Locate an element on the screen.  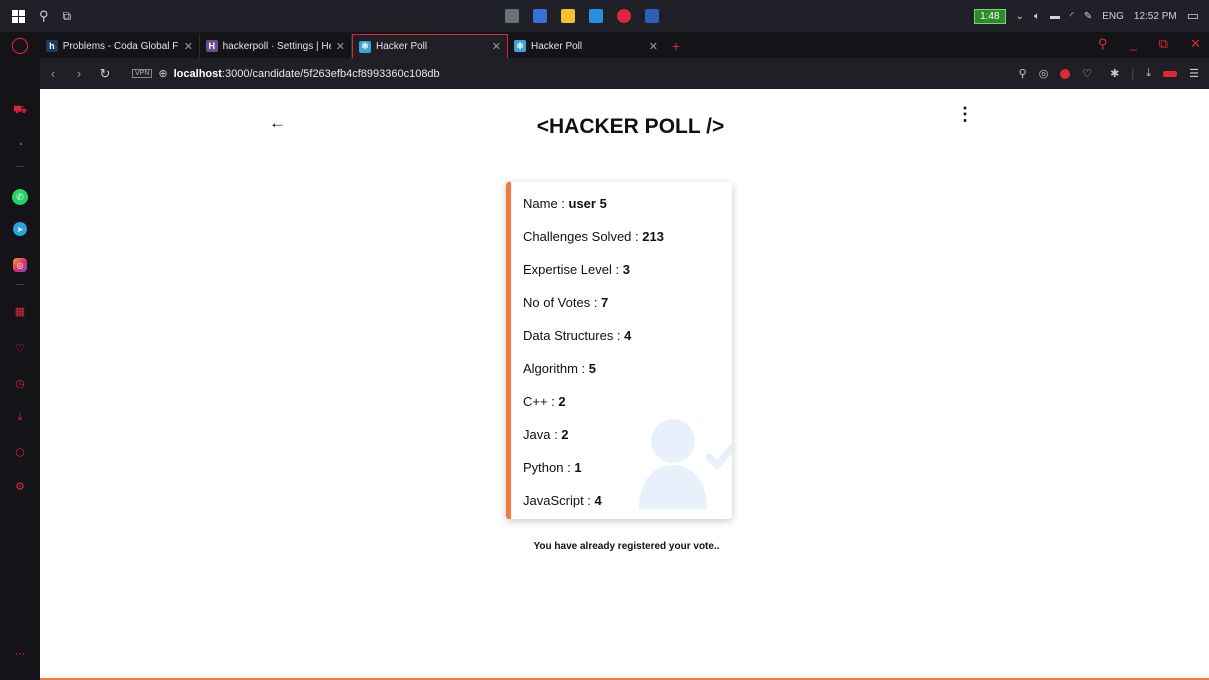
more-options-icon: ⋯ is located at coordinates (20, 653).